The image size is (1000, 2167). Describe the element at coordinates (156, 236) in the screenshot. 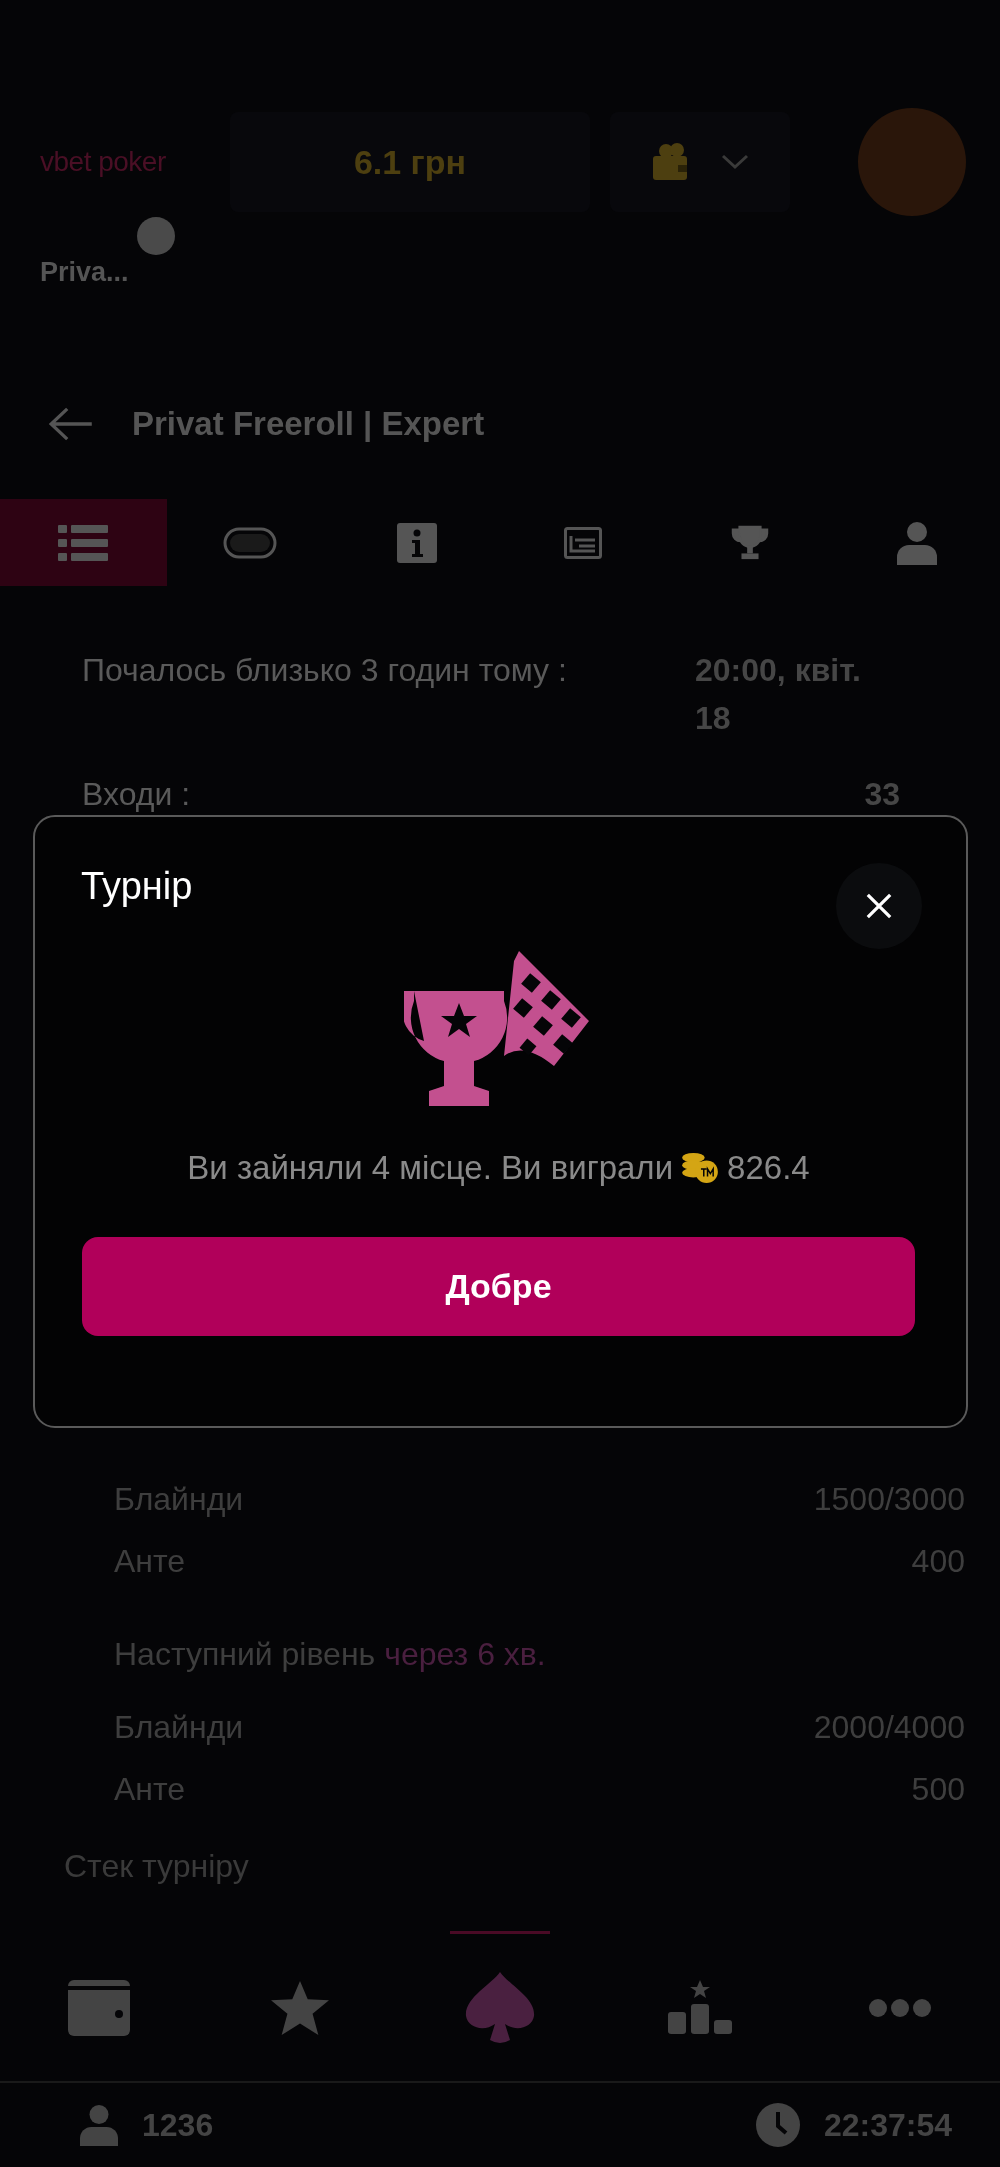

I see `status-dot` at that location.